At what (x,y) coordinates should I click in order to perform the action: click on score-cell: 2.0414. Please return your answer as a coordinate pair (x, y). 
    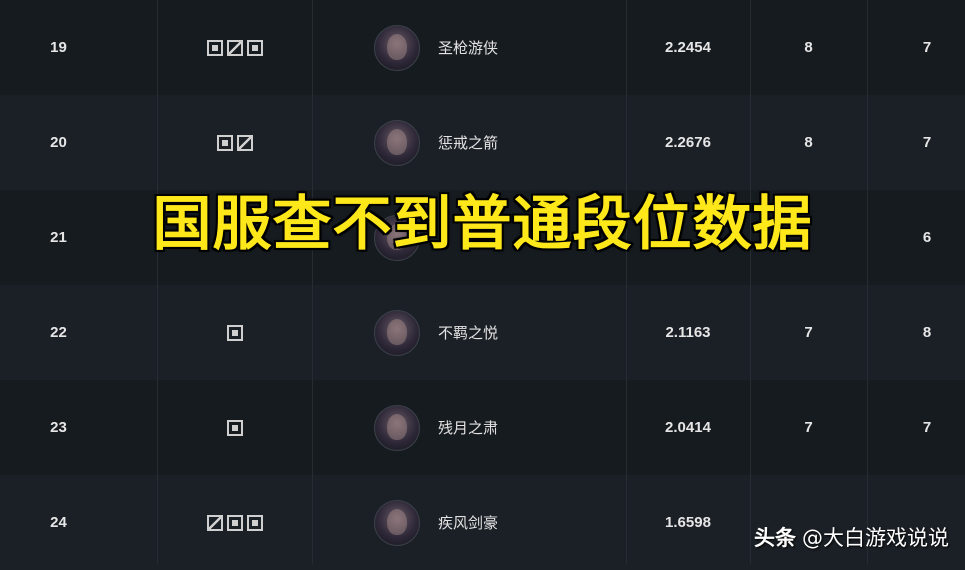
    Looking at the image, I should click on (688, 427).